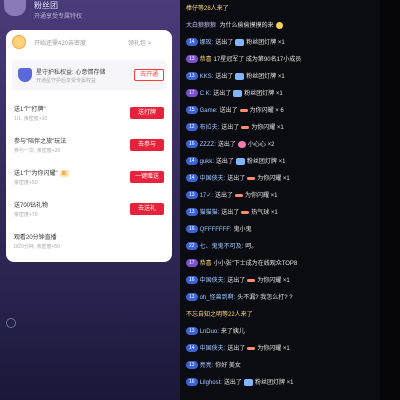 The height and width of the screenshot is (400, 400). Describe the element at coordinates (64, 173) in the screenshot. I see `new-tag: 新` at that location.